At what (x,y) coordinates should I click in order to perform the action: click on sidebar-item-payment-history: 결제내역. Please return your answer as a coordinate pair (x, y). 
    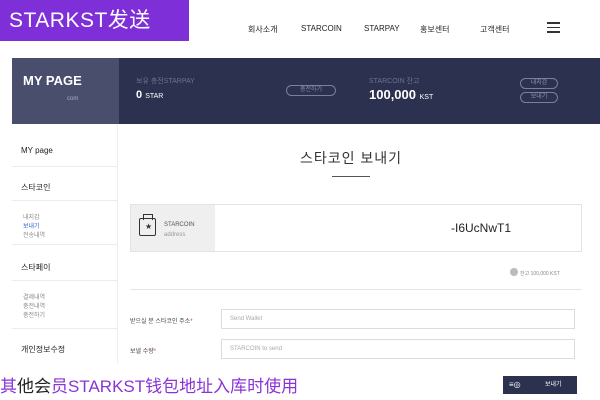
    Looking at the image, I should click on (34, 296).